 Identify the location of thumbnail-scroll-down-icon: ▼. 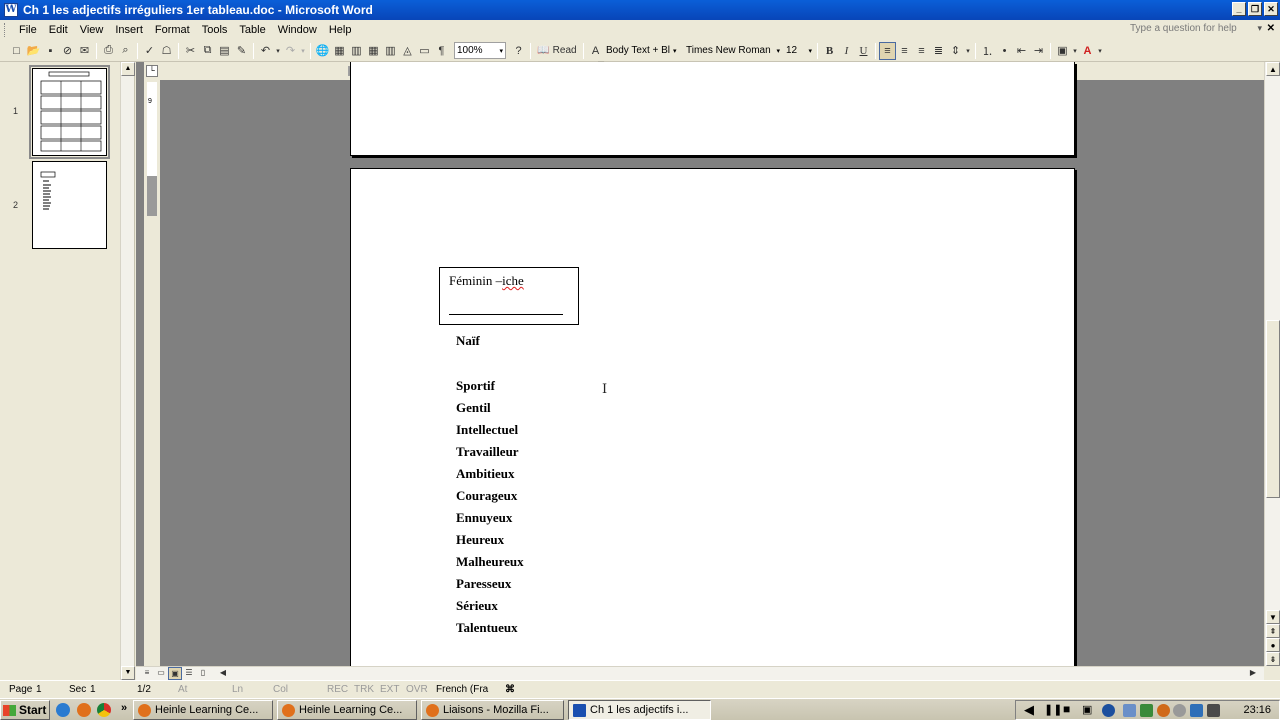
(128, 673).